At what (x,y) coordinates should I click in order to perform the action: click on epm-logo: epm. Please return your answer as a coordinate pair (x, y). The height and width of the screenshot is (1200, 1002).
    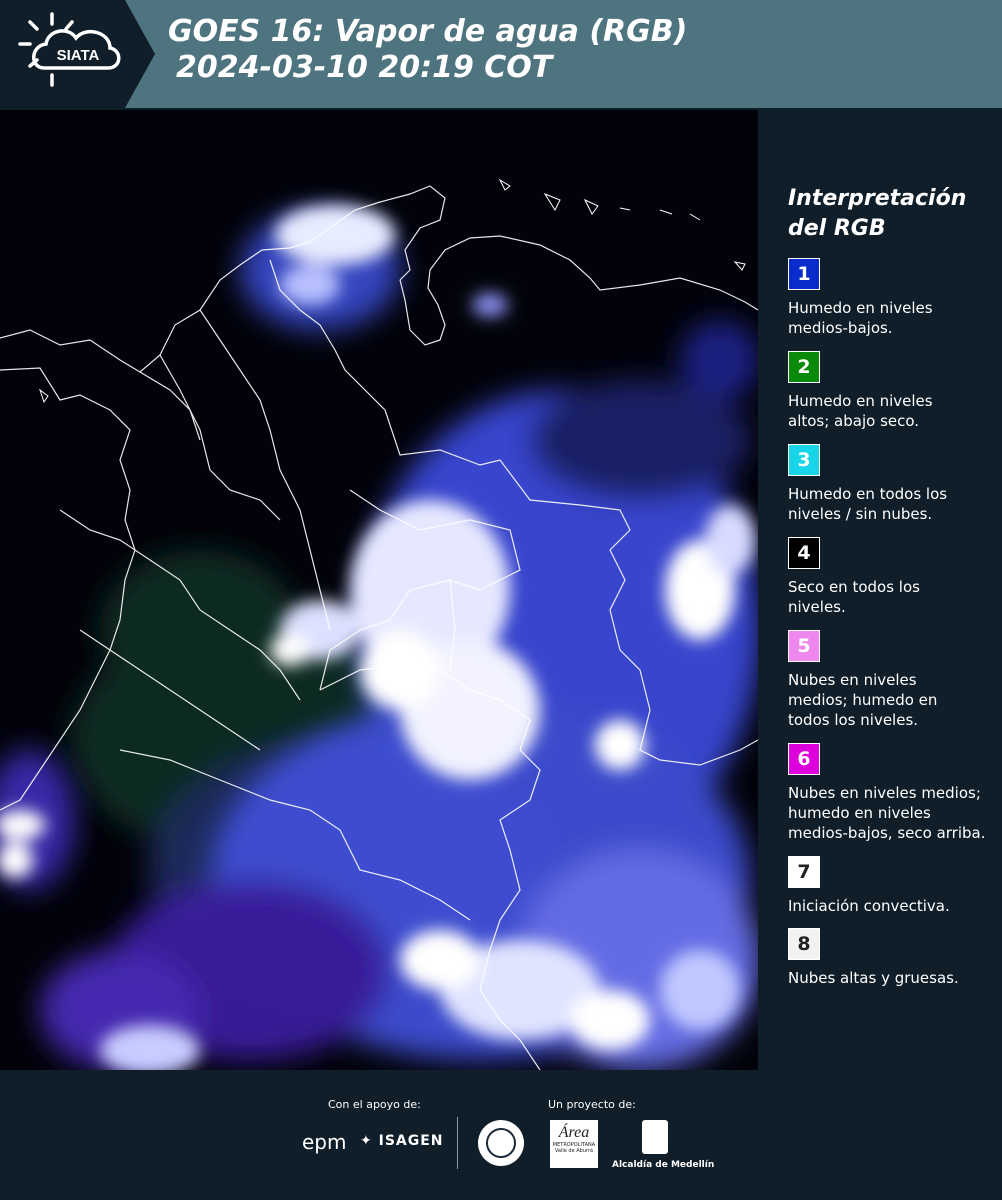
    Looking at the image, I should click on (324, 1142).